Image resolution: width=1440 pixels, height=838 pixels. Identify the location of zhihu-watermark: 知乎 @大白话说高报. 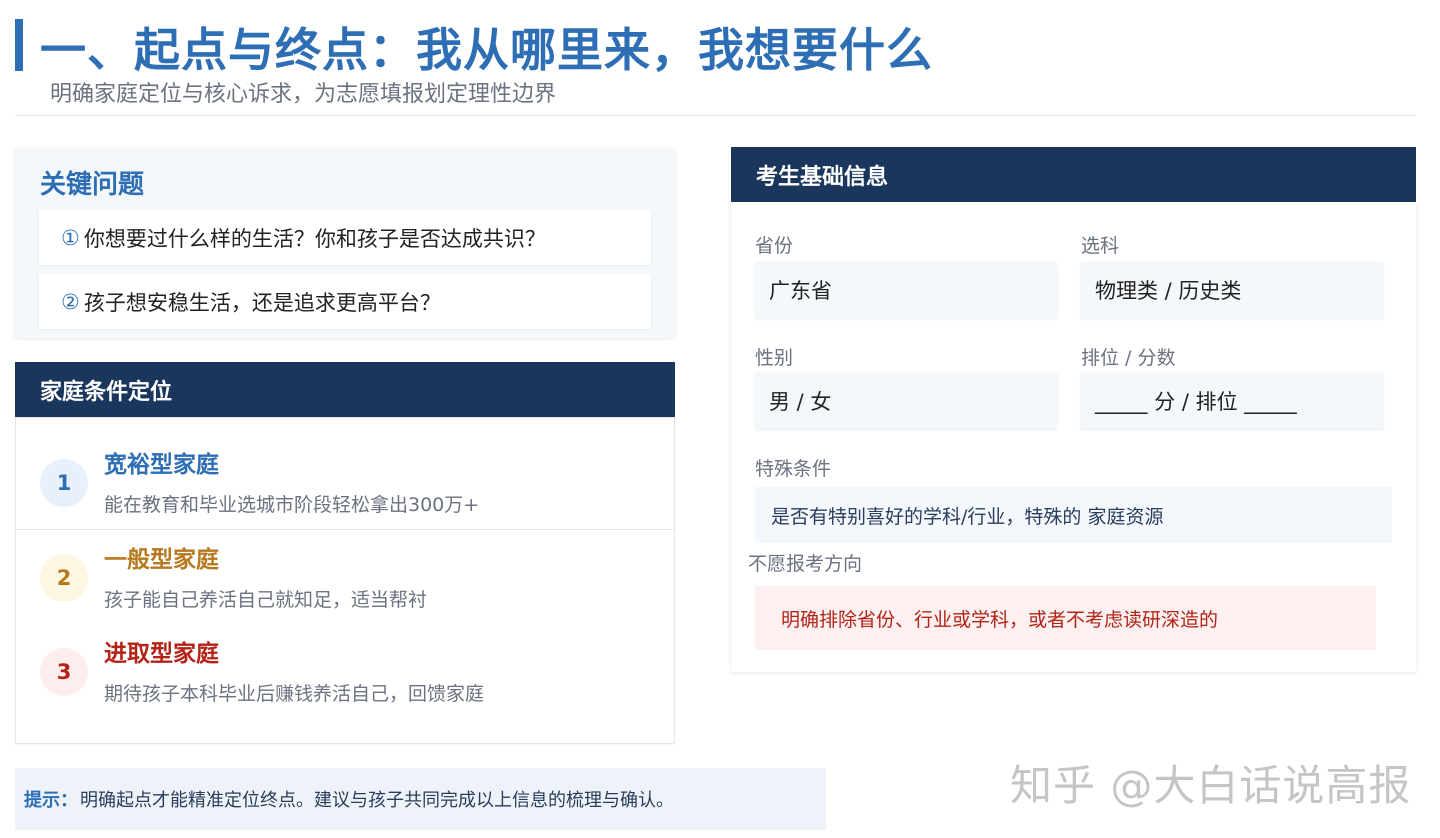
(1211, 785).